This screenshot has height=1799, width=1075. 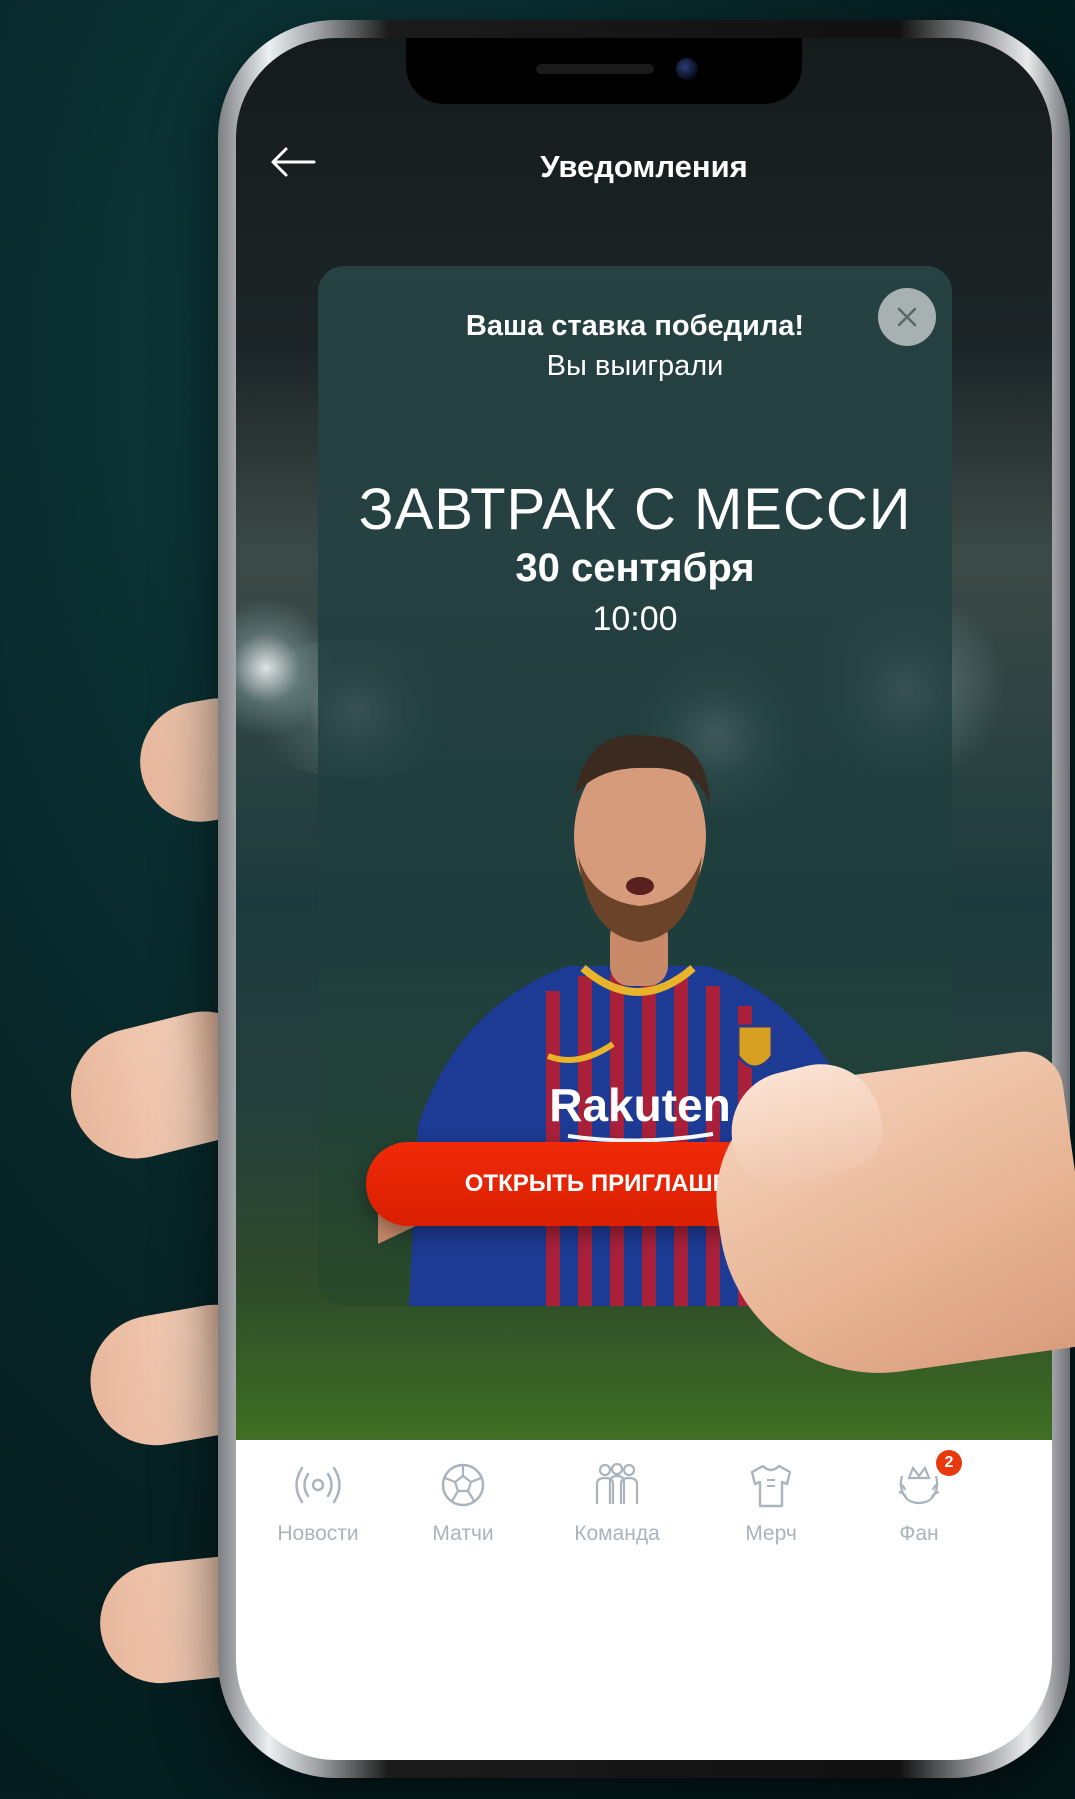 What do you see at coordinates (318, 1533) in the screenshot?
I see `tab-label: Новости` at bounding box center [318, 1533].